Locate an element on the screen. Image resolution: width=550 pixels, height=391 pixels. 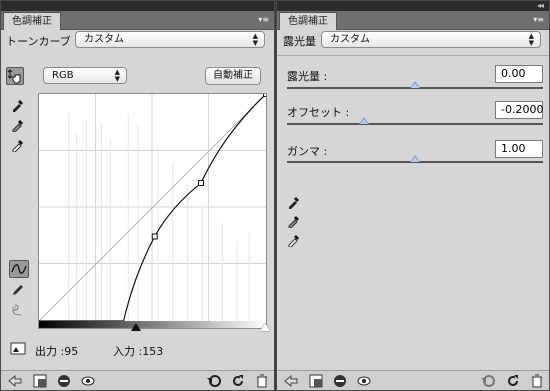
auto-button: 自動補正 is located at coordinates (233, 76).